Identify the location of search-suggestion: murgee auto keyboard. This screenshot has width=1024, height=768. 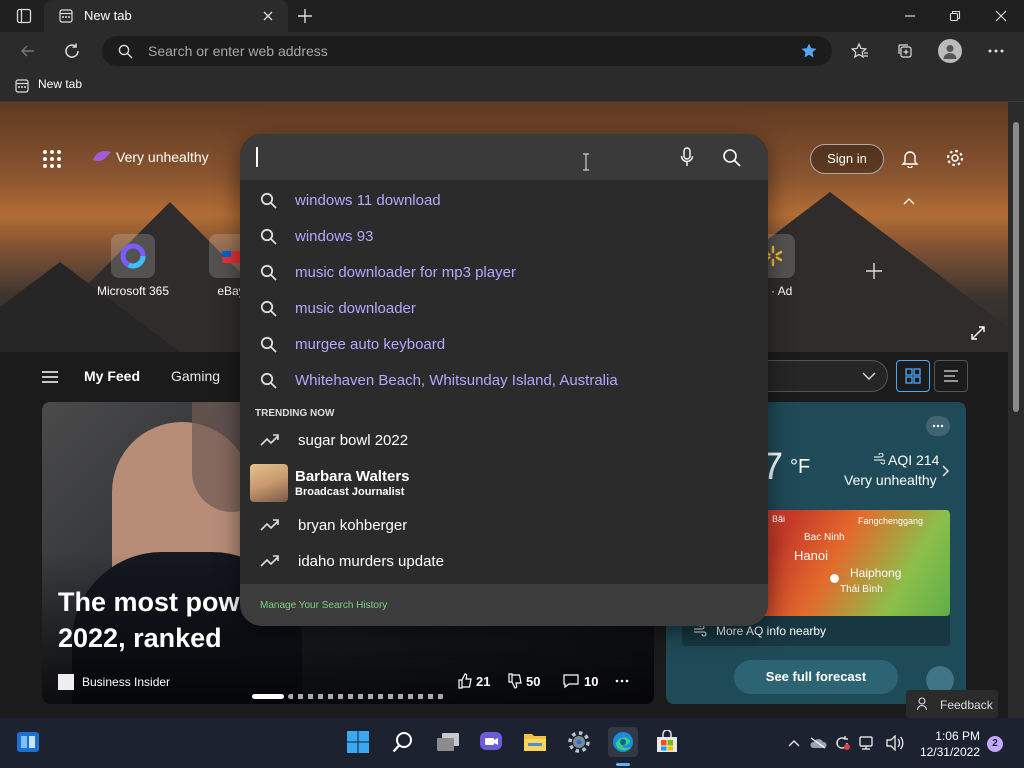
(352, 344).